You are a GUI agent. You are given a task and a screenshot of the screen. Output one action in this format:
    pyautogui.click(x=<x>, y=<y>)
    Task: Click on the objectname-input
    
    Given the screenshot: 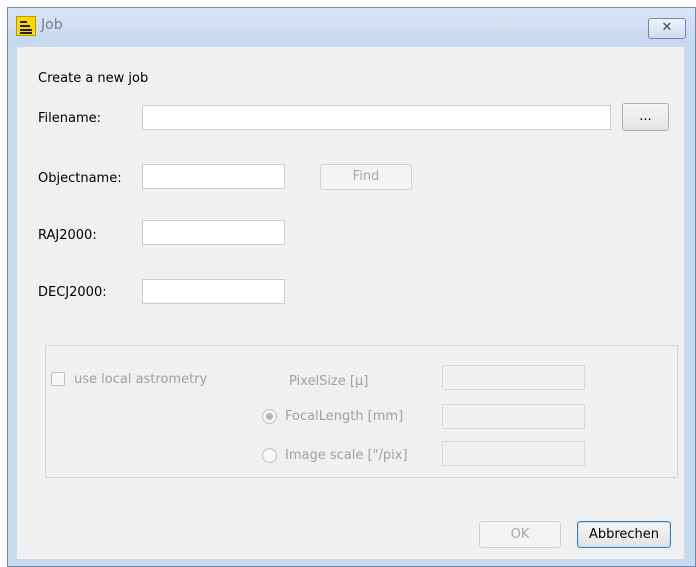 What is the action you would take?
    pyautogui.click(x=213, y=176)
    